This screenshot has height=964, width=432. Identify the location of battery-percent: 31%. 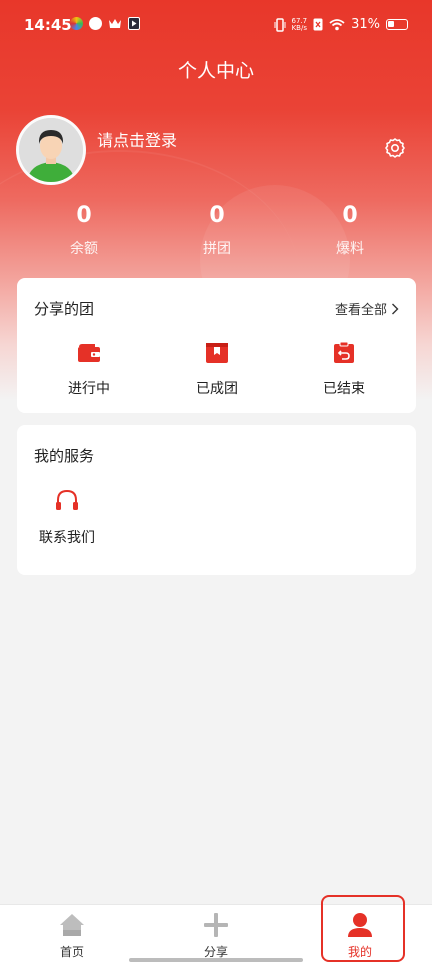
(365, 24).